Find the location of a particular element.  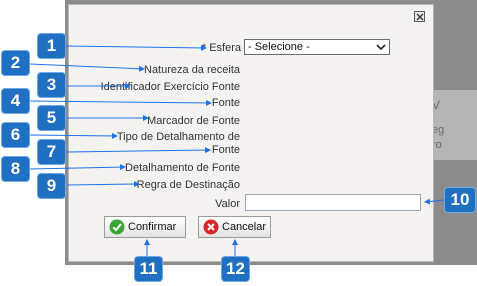

callout-badge-8: 8 is located at coordinates (15, 169).